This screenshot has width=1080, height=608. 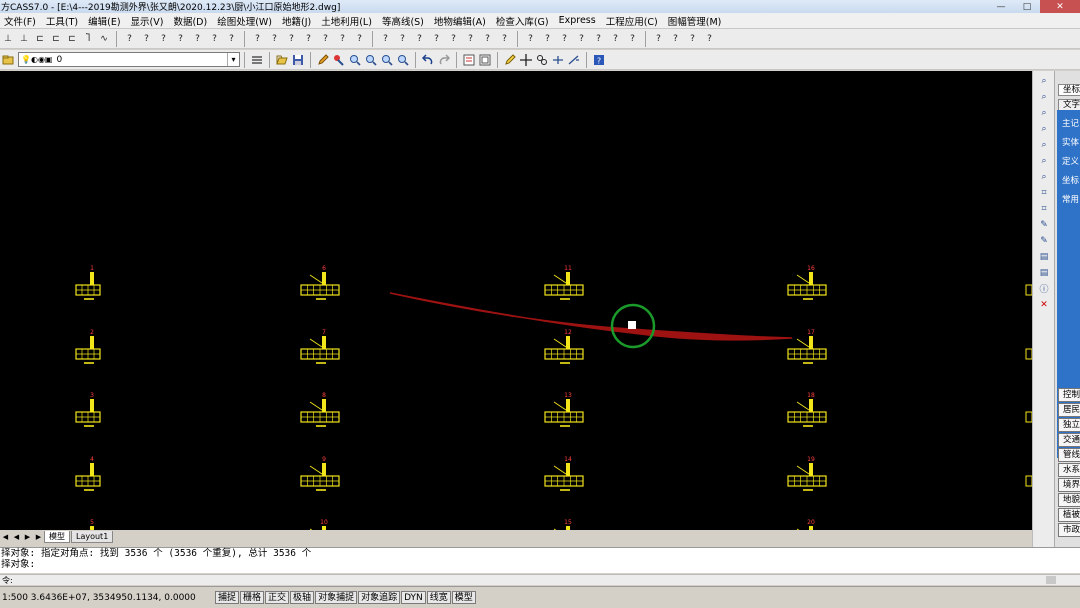 I want to click on zoom-previous-icon, so click(x=403, y=60).